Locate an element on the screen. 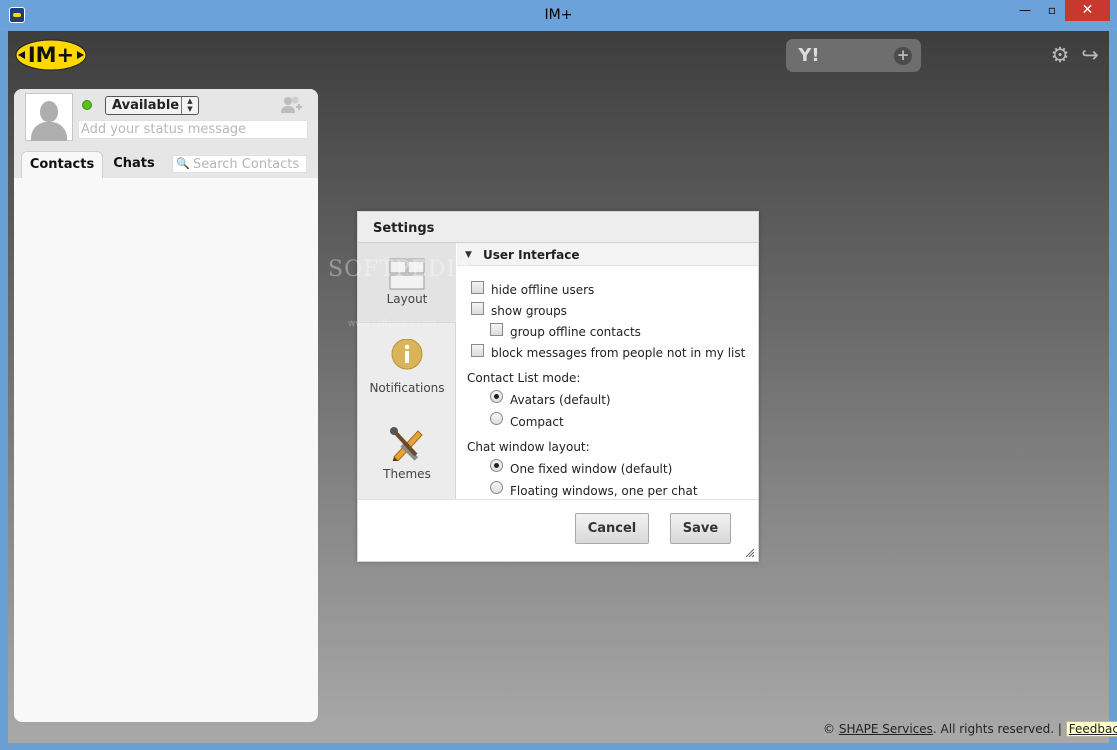  title-bar: IM+ — ▫ ✕ is located at coordinates (558, 15).